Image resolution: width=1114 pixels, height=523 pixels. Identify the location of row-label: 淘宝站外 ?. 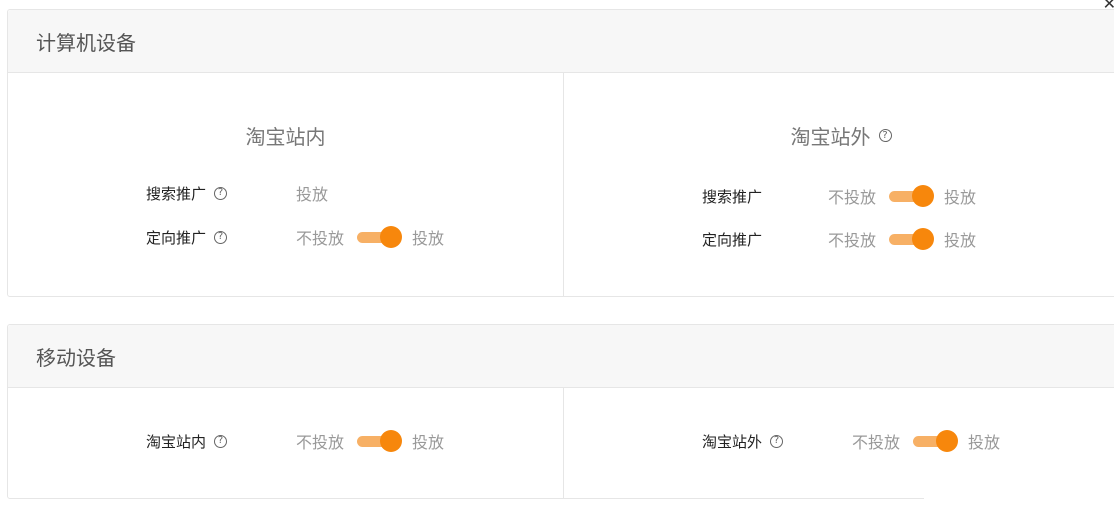
(777, 441).